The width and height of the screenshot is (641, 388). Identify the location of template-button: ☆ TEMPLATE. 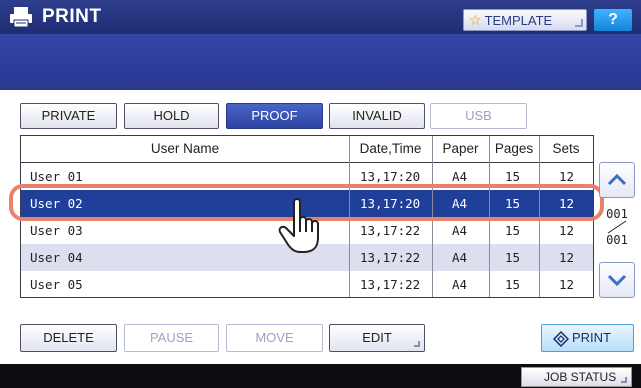
(525, 20).